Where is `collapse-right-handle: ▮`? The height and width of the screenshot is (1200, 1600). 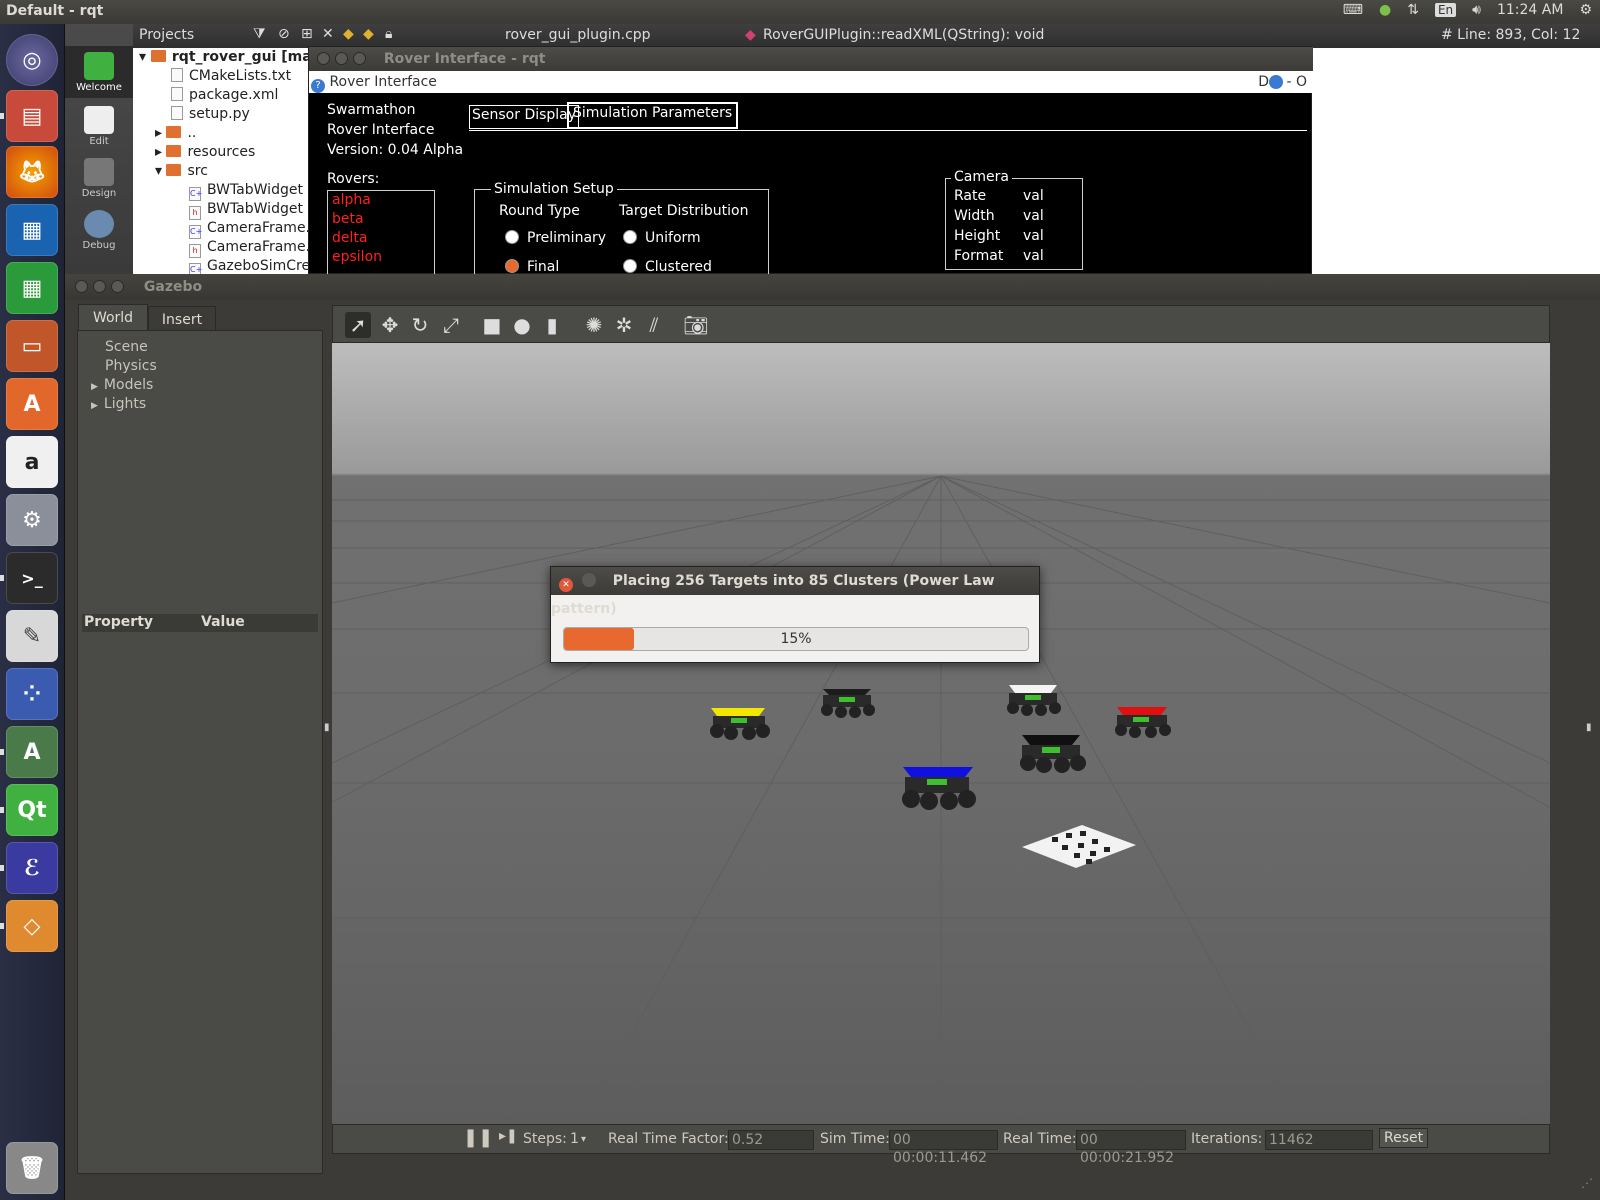 collapse-right-handle: ▮ is located at coordinates (1589, 727).